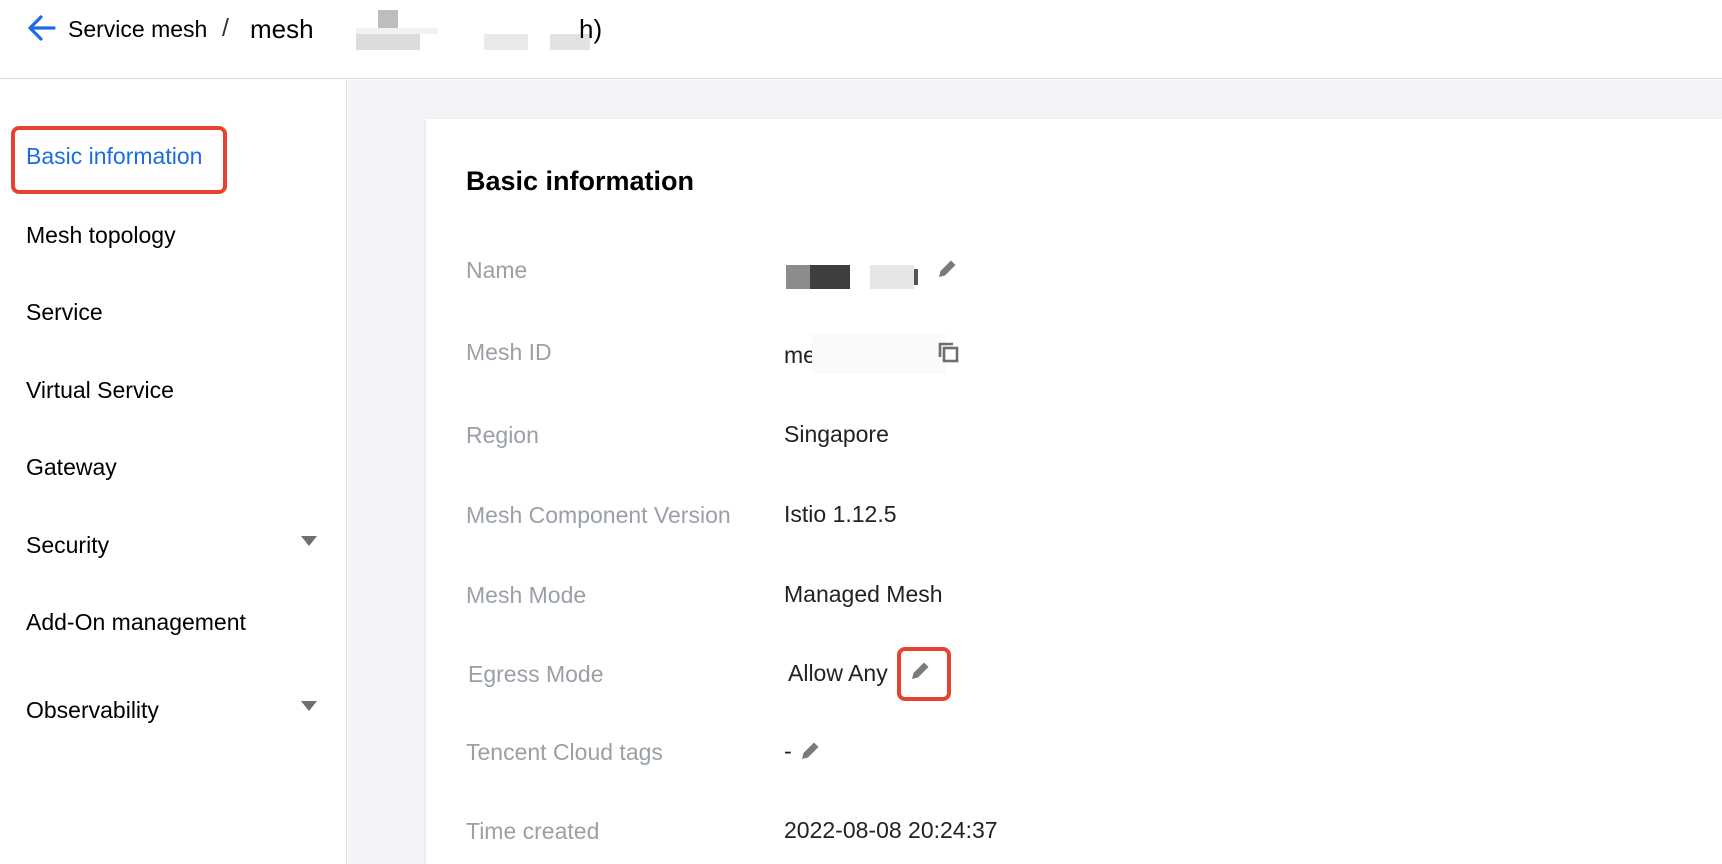 This screenshot has width=1722, height=864. Describe the element at coordinates (282, 29) in the screenshot. I see `breadcrumb-current-mesh: mesh` at that location.